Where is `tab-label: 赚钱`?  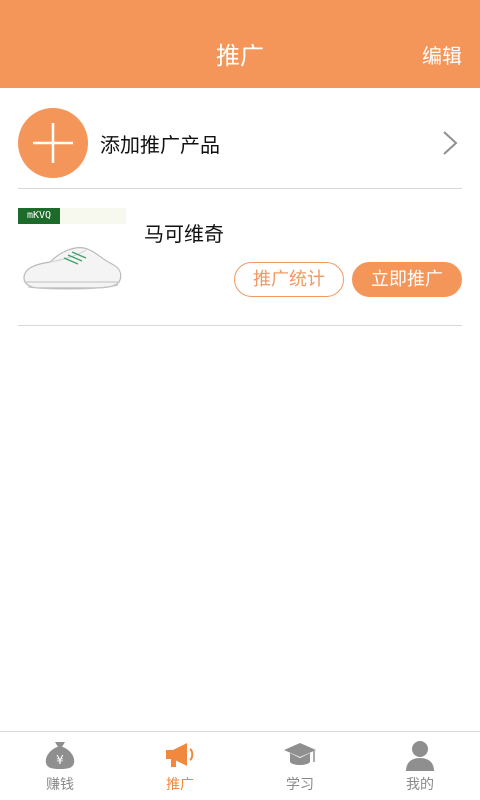 tab-label: 赚钱 is located at coordinates (60, 785).